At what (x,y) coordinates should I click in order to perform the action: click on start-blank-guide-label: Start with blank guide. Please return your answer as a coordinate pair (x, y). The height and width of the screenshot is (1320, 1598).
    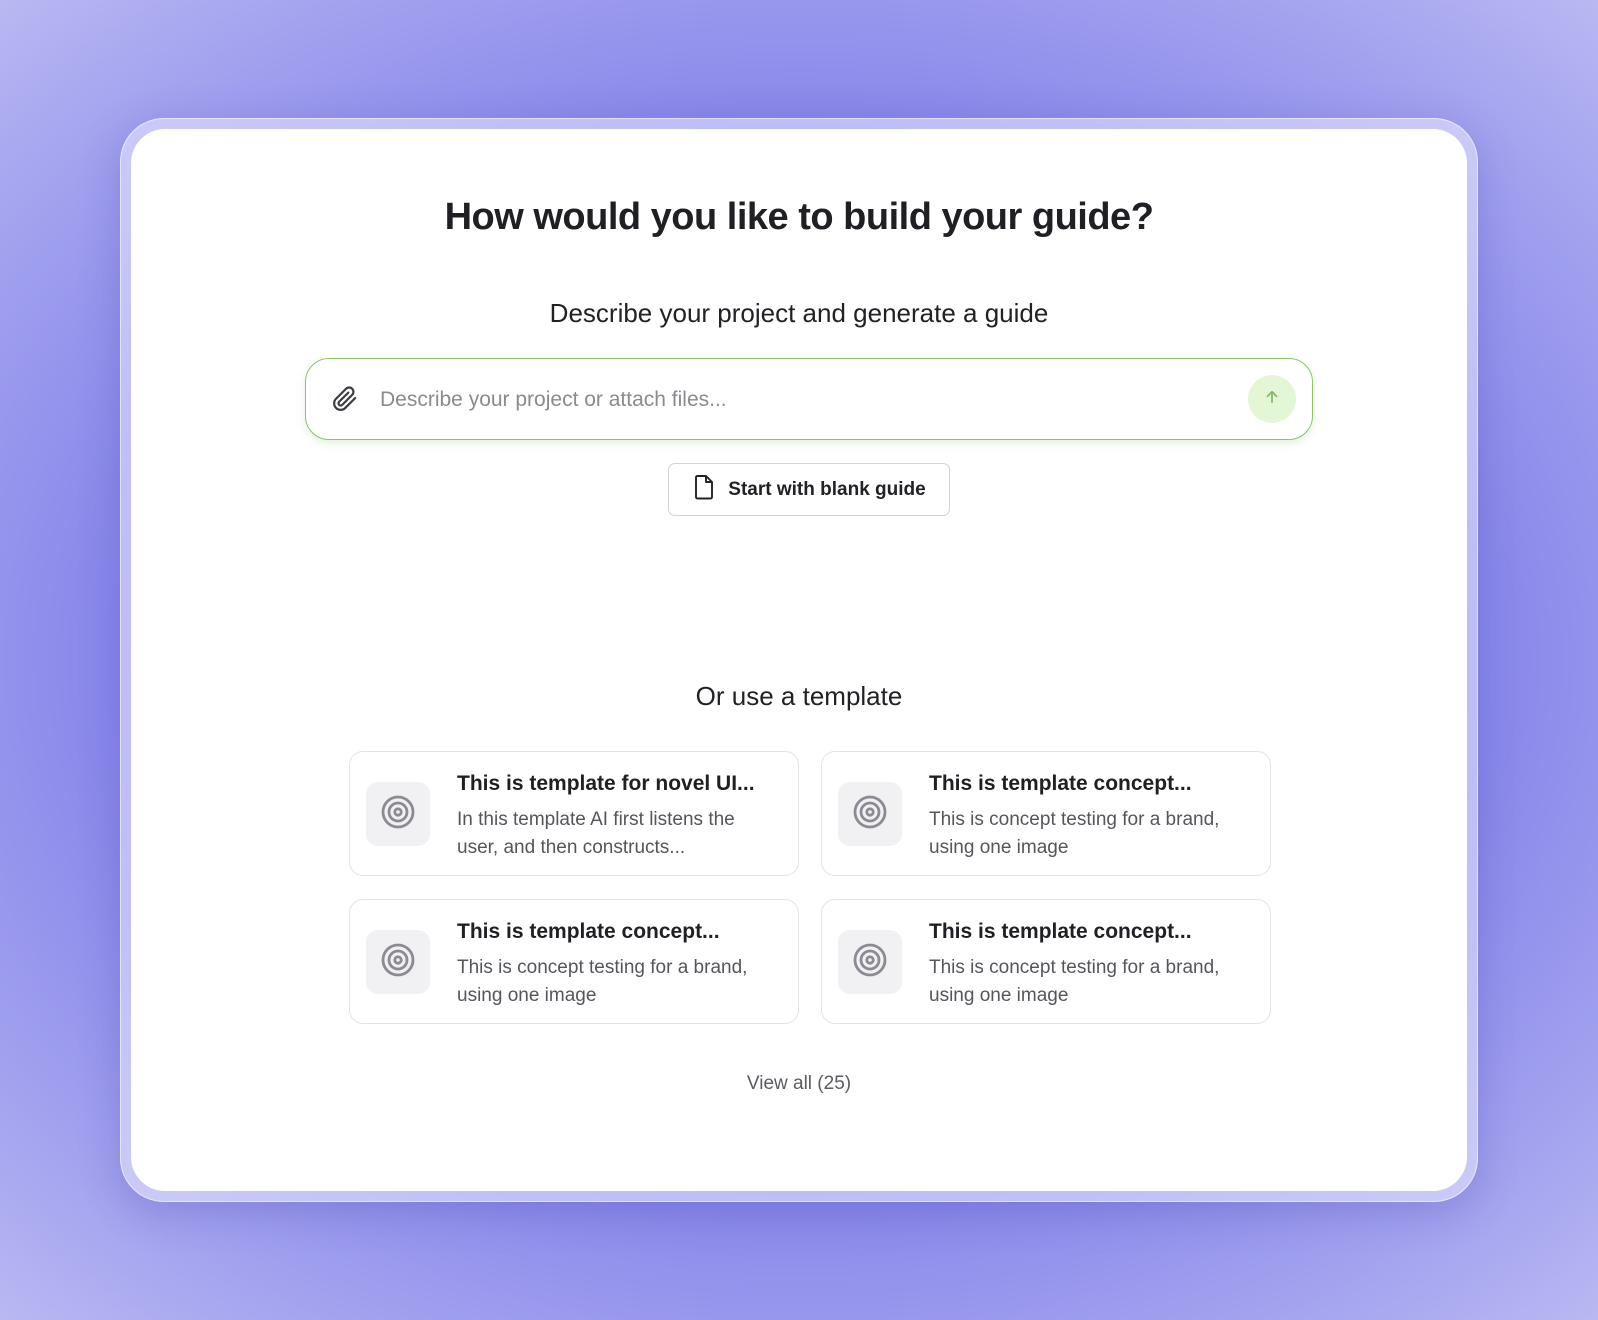
    Looking at the image, I should click on (827, 489).